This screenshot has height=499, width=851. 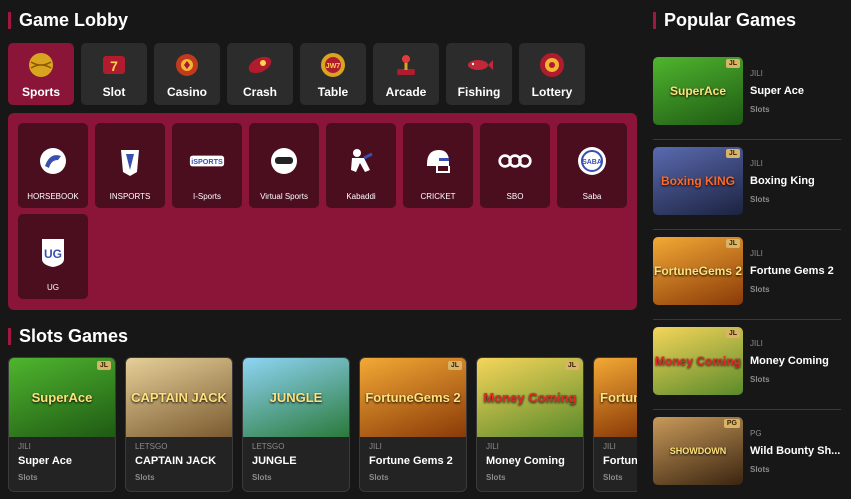 I want to click on provider-kabaddi: Kabaddi, so click(x=361, y=165).